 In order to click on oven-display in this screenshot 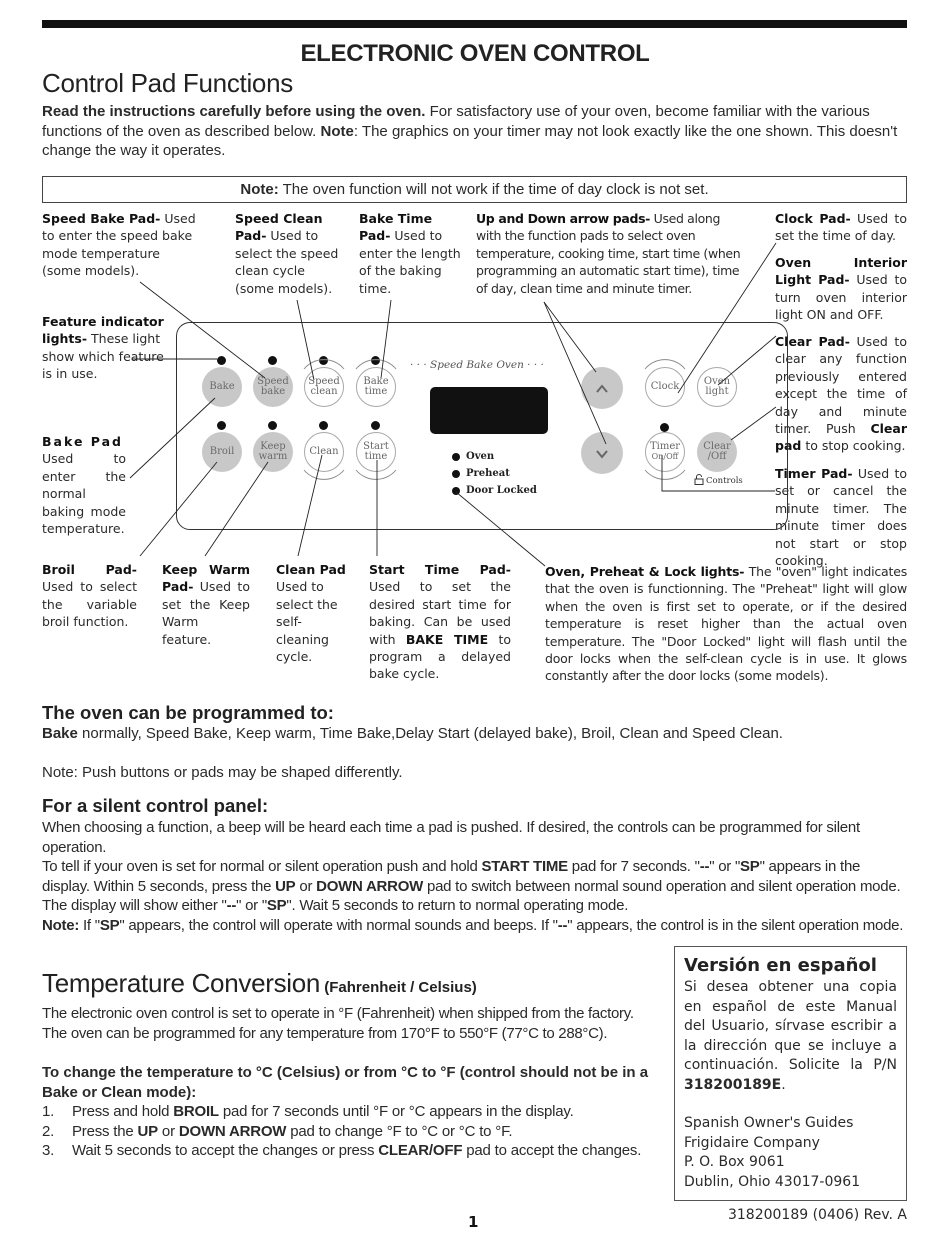, I will do `click(489, 410)`.